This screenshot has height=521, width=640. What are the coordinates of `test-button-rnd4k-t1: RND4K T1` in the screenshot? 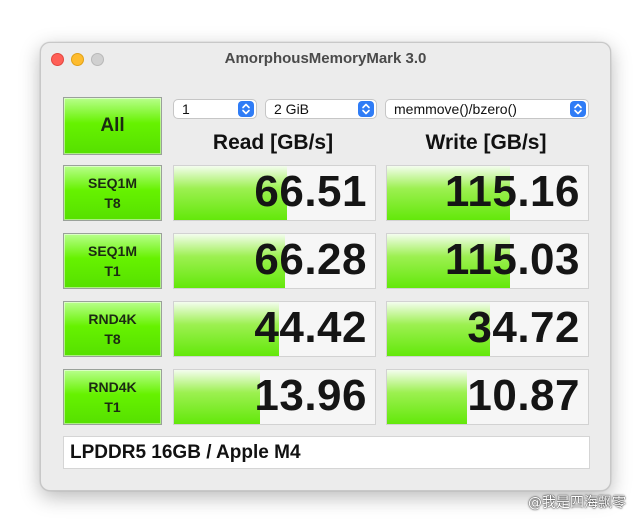 It's located at (112, 397).